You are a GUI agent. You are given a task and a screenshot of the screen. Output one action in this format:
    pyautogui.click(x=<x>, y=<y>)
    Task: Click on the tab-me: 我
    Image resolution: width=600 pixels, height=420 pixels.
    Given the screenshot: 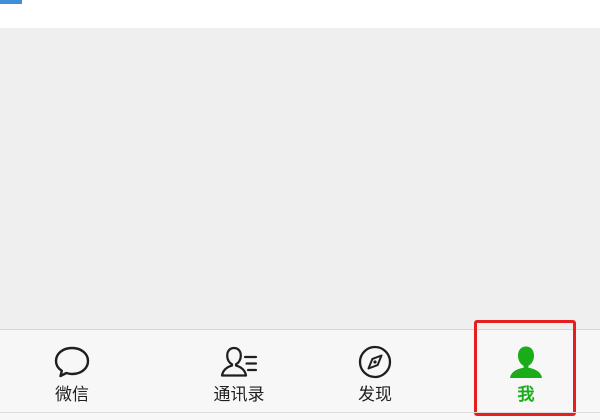 What is the action you would take?
    pyautogui.click(x=526, y=371)
    